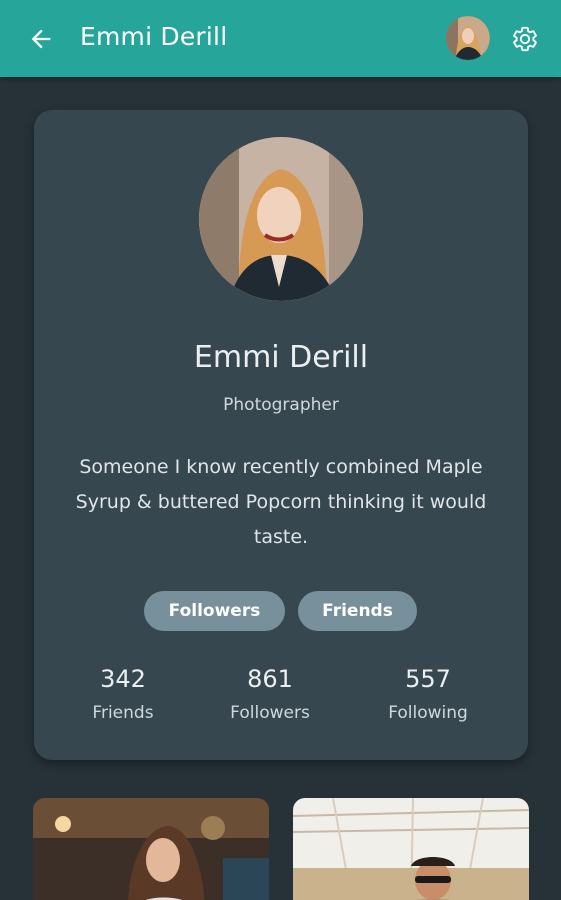 Image resolution: width=561 pixels, height=900 pixels. I want to click on profile-name: Emmi Derill, so click(281, 357).